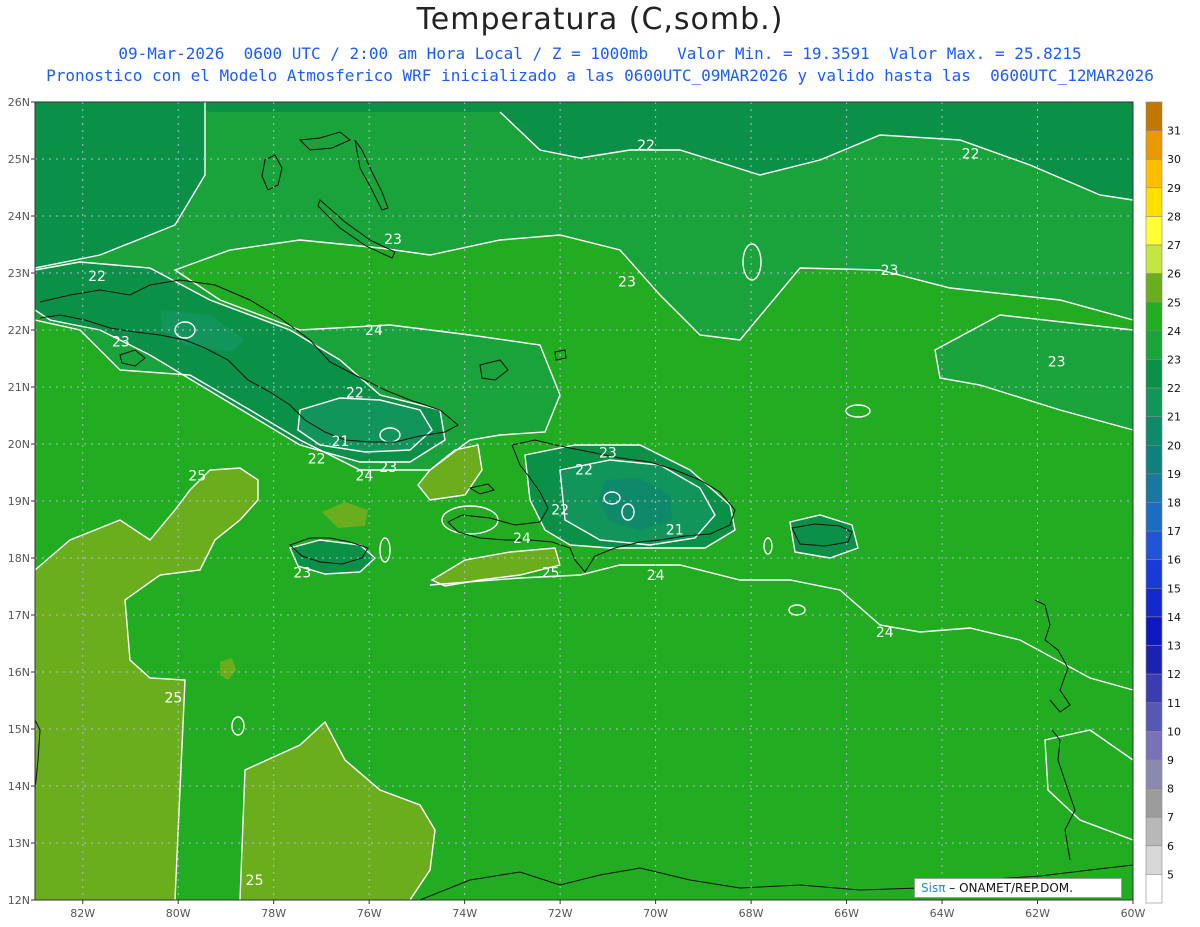 This screenshot has height=927, width=1200. Describe the element at coordinates (1174, 388) in the screenshot. I see `colorbar-label: 22` at that location.